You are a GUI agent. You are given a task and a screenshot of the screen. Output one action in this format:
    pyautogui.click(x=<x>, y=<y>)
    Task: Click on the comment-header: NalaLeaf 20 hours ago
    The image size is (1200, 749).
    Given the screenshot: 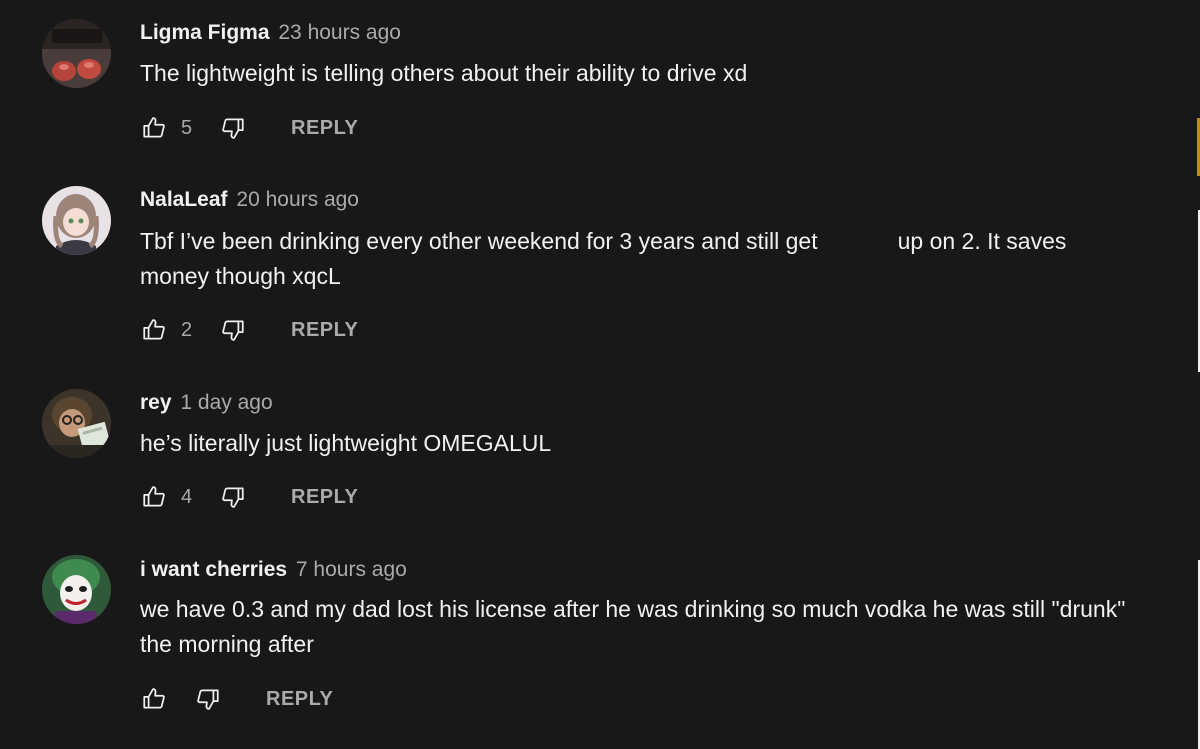 What is the action you would take?
    pyautogui.click(x=249, y=200)
    